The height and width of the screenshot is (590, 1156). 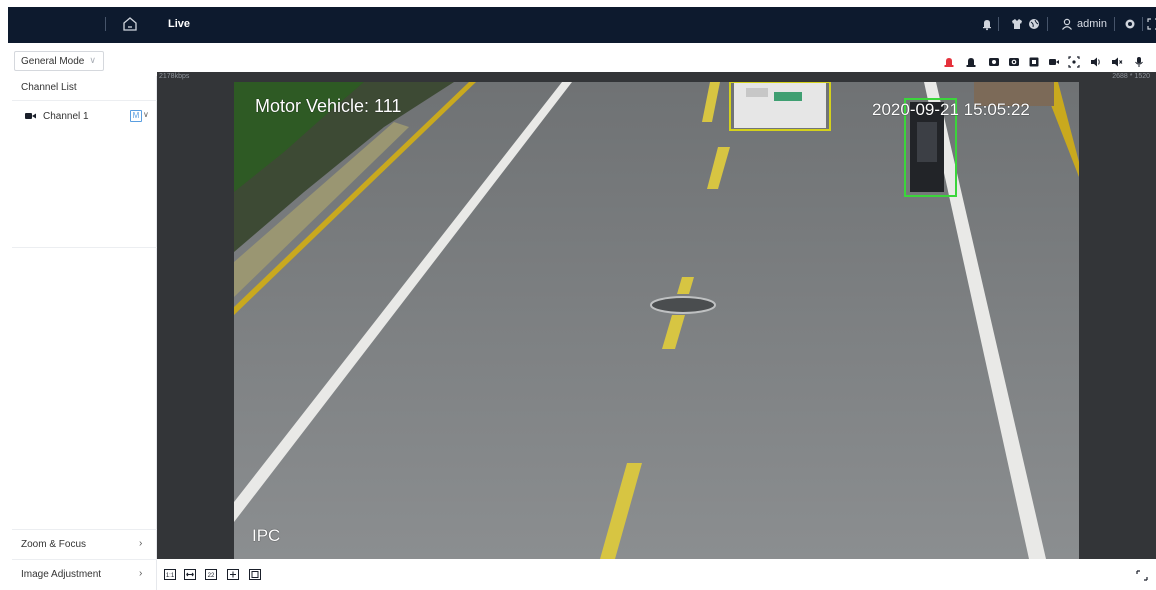 I want to click on home-icon, so click(x=130, y=24).